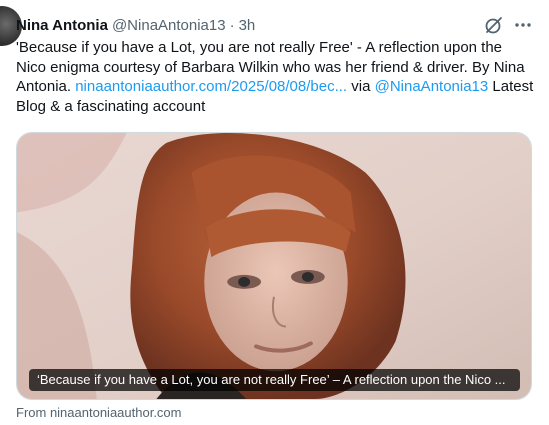  Describe the element at coordinates (98, 413) in the screenshot. I see `card-source: From ninaantoniaauthor.com` at that location.